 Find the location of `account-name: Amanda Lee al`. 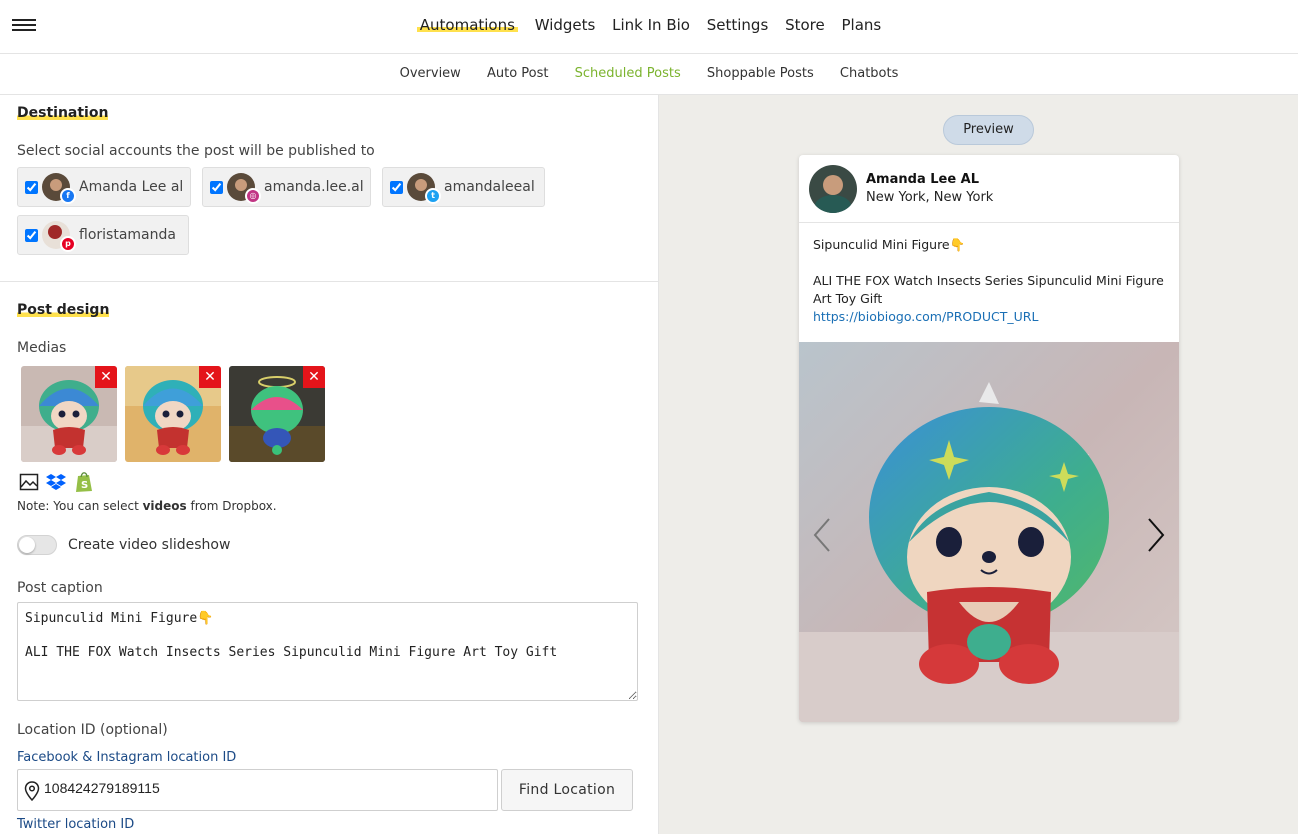

account-name: Amanda Lee al is located at coordinates (131, 187).